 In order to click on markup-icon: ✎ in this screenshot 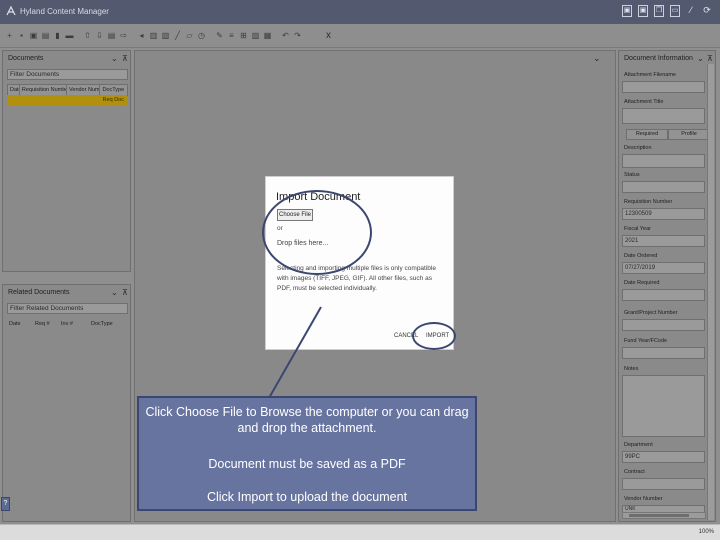, I will do `click(219, 36)`.